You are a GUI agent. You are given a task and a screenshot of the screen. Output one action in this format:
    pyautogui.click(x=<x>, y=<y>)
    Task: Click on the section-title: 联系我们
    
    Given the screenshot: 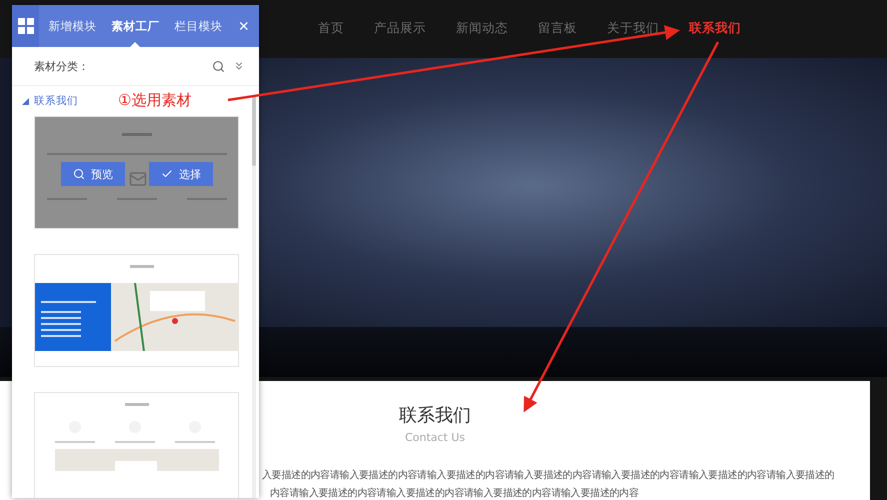 What is the action you would take?
    pyautogui.click(x=435, y=415)
    